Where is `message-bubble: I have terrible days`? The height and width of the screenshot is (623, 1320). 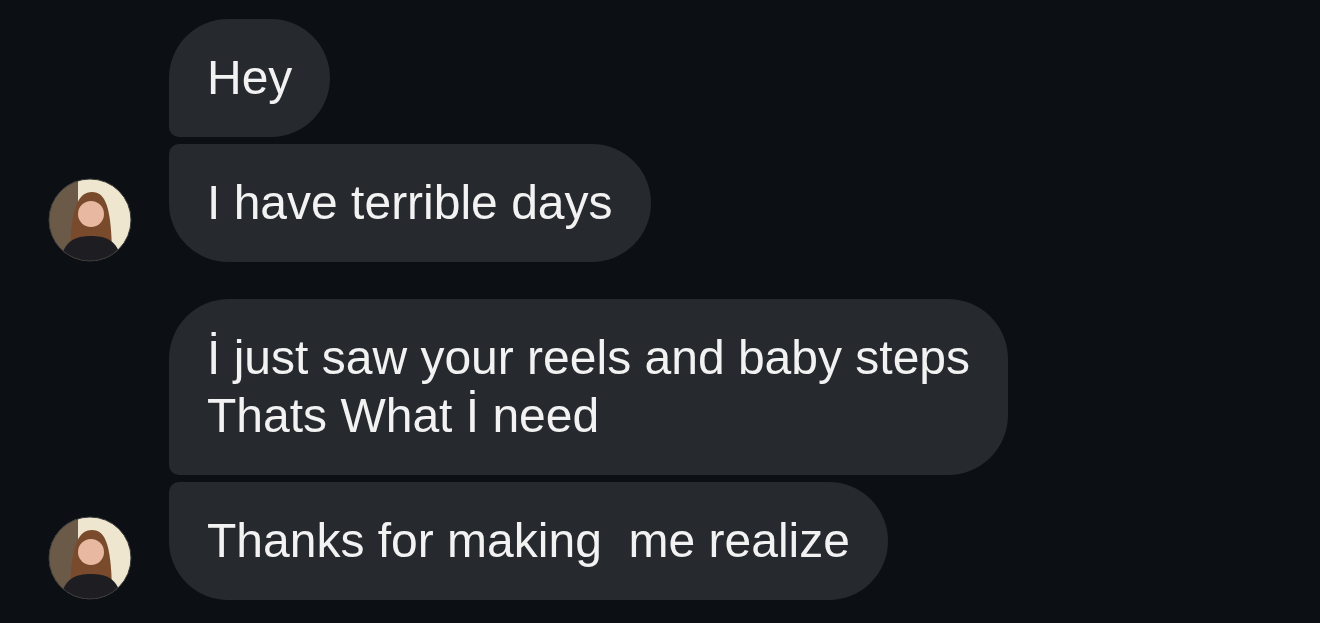 message-bubble: I have terrible days is located at coordinates (410, 203).